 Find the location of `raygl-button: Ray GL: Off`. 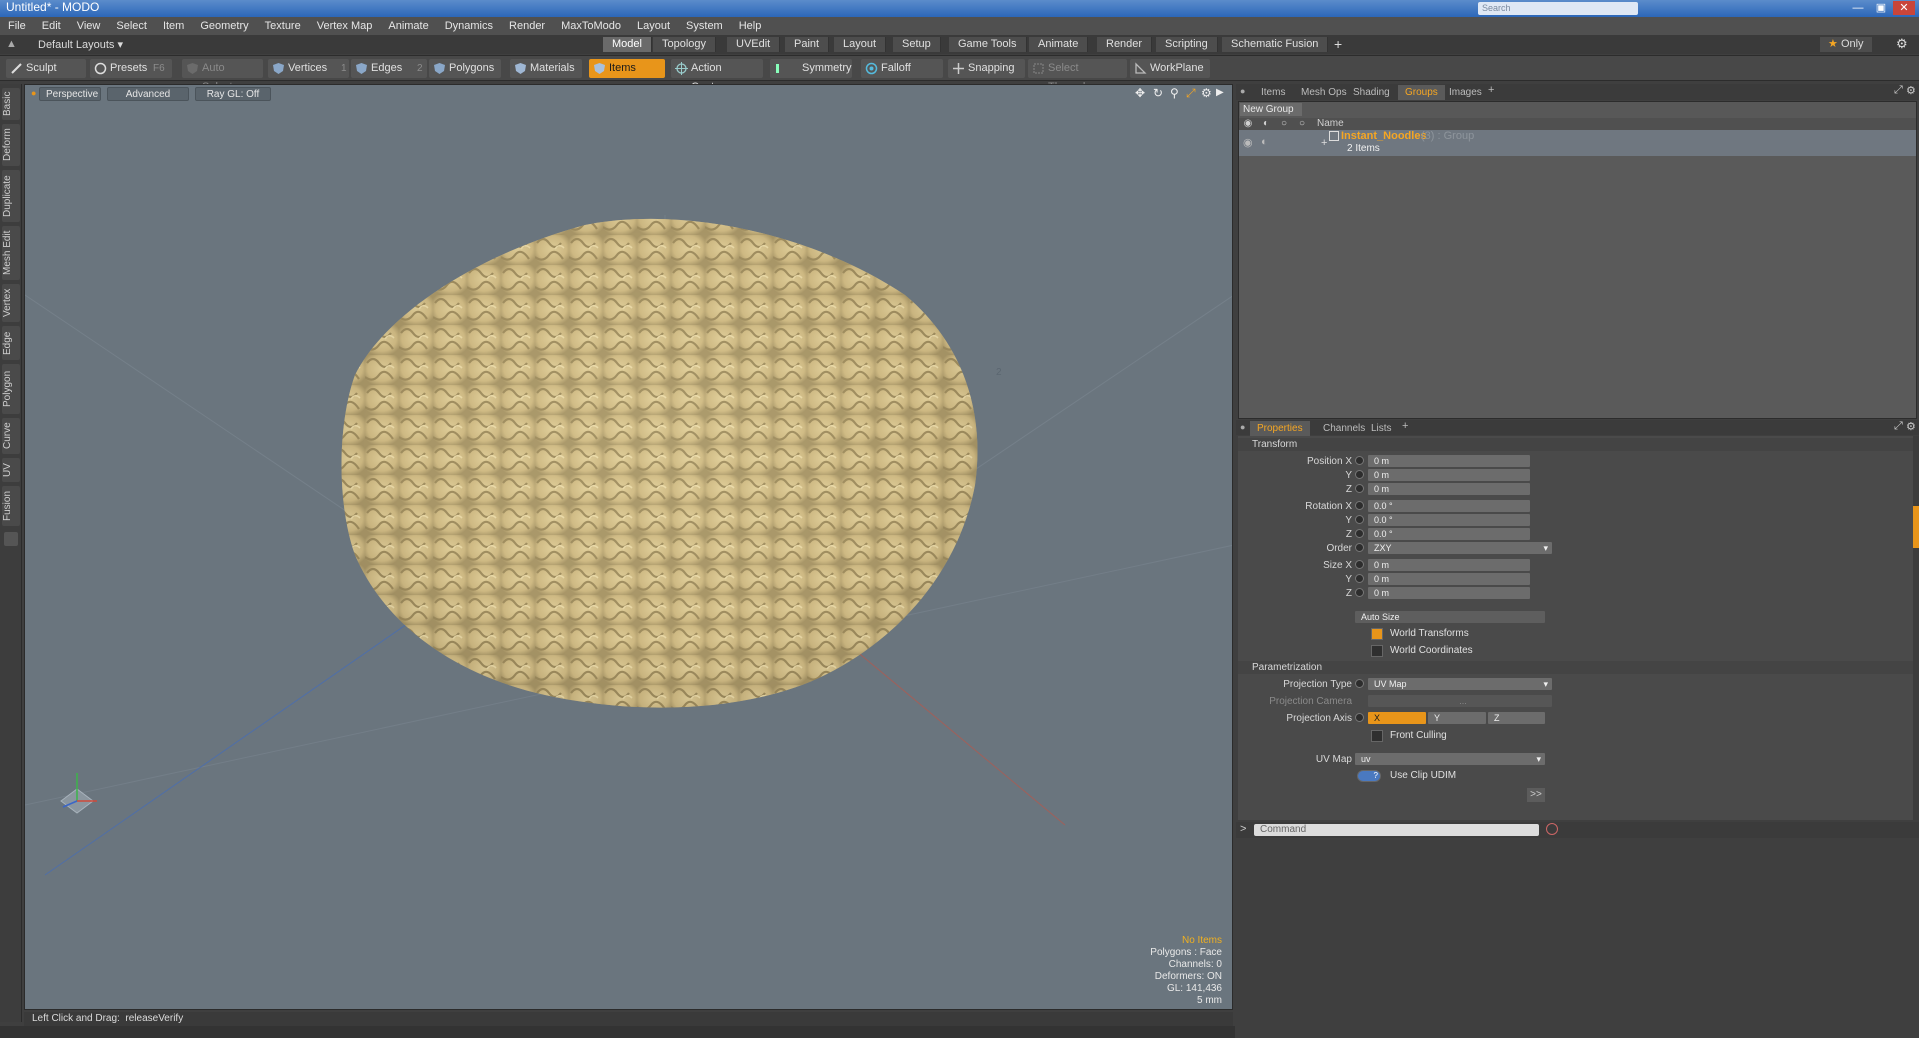

raygl-button: Ray GL: Off is located at coordinates (233, 94).